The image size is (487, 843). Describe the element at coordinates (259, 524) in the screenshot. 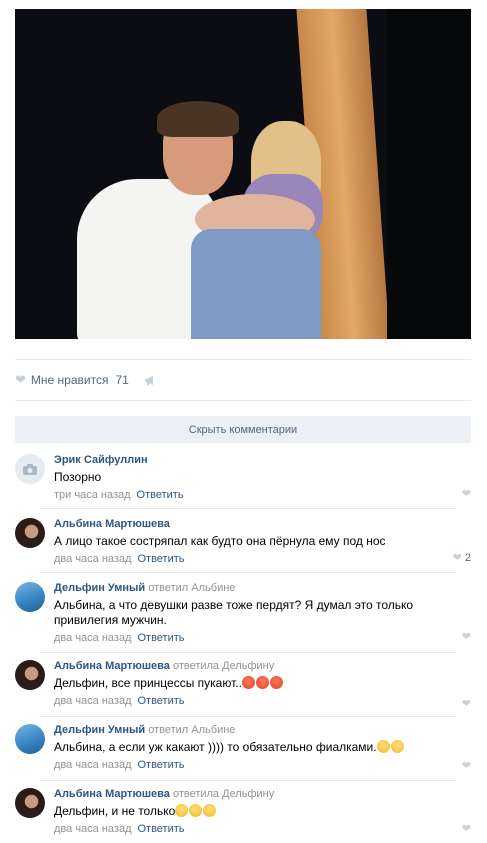

I see `comment-author: Альбина Мартюшева` at that location.